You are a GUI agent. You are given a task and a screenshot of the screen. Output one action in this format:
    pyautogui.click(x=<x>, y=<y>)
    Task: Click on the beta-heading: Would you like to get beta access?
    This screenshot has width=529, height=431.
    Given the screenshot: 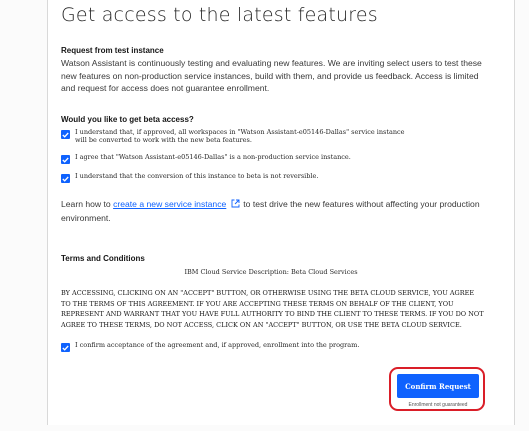 What is the action you would take?
    pyautogui.click(x=127, y=119)
    